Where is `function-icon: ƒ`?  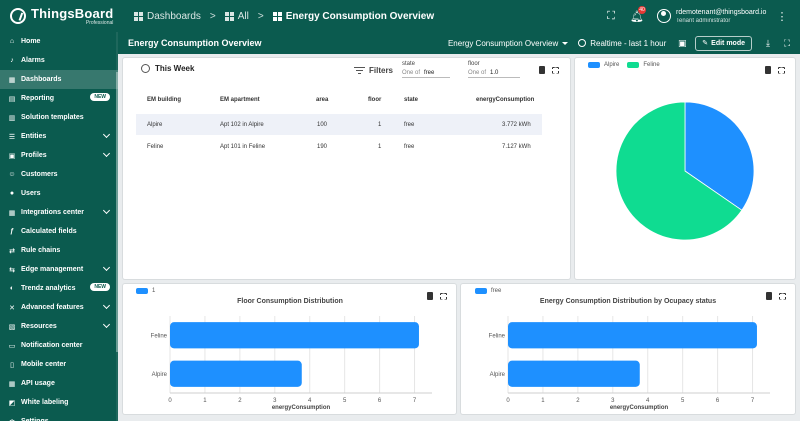
function-icon: ƒ is located at coordinates (12, 231).